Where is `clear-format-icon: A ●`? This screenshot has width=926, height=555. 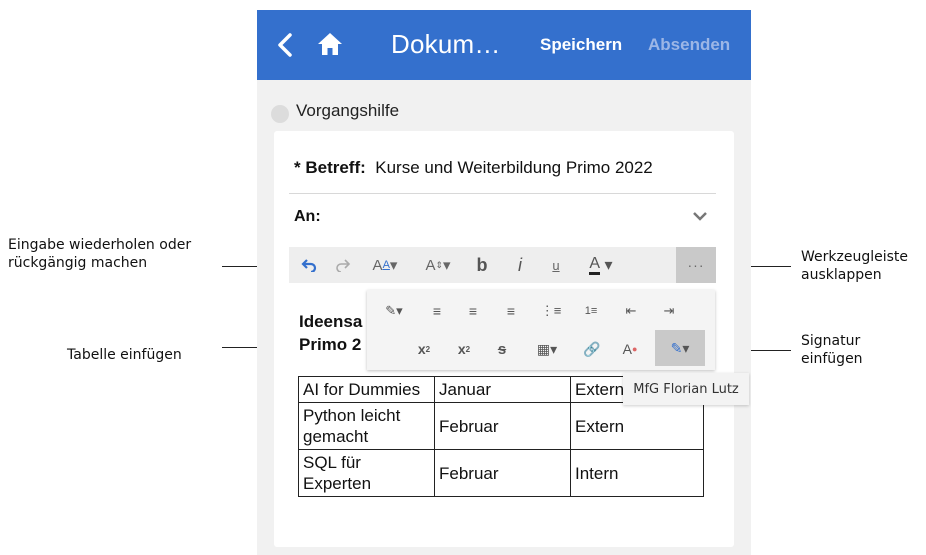
clear-format-icon: A ● is located at coordinates (630, 349).